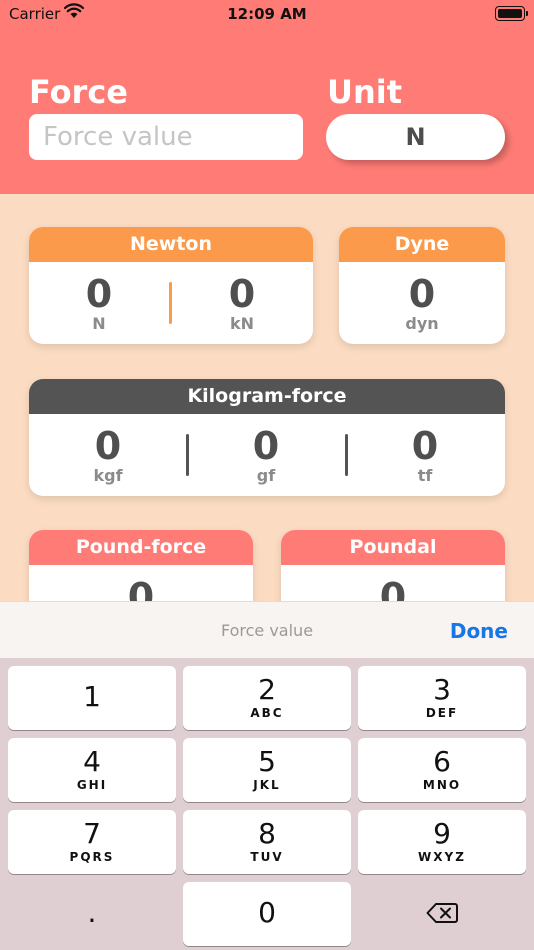  I want to click on force-value-input, so click(166, 137).